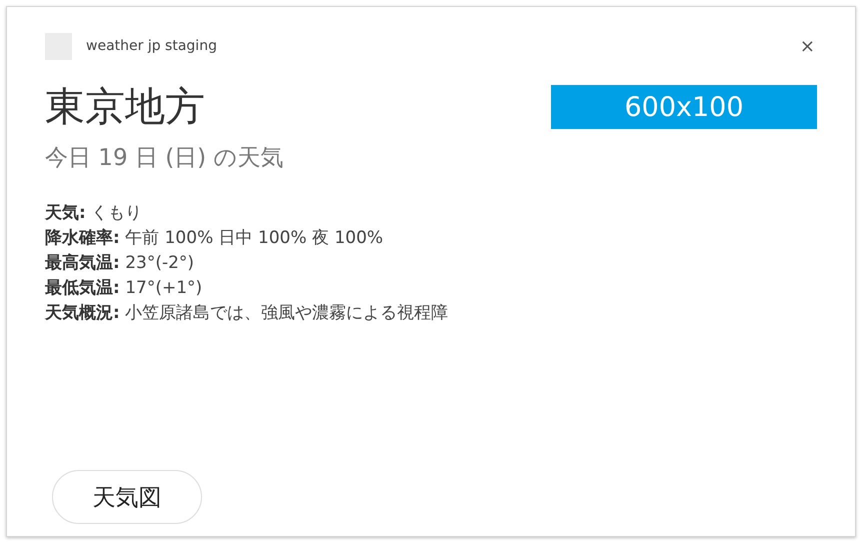 This screenshot has height=543, width=863. I want to click on weather-detail: 最高気温: 23°(-2°), so click(120, 263).